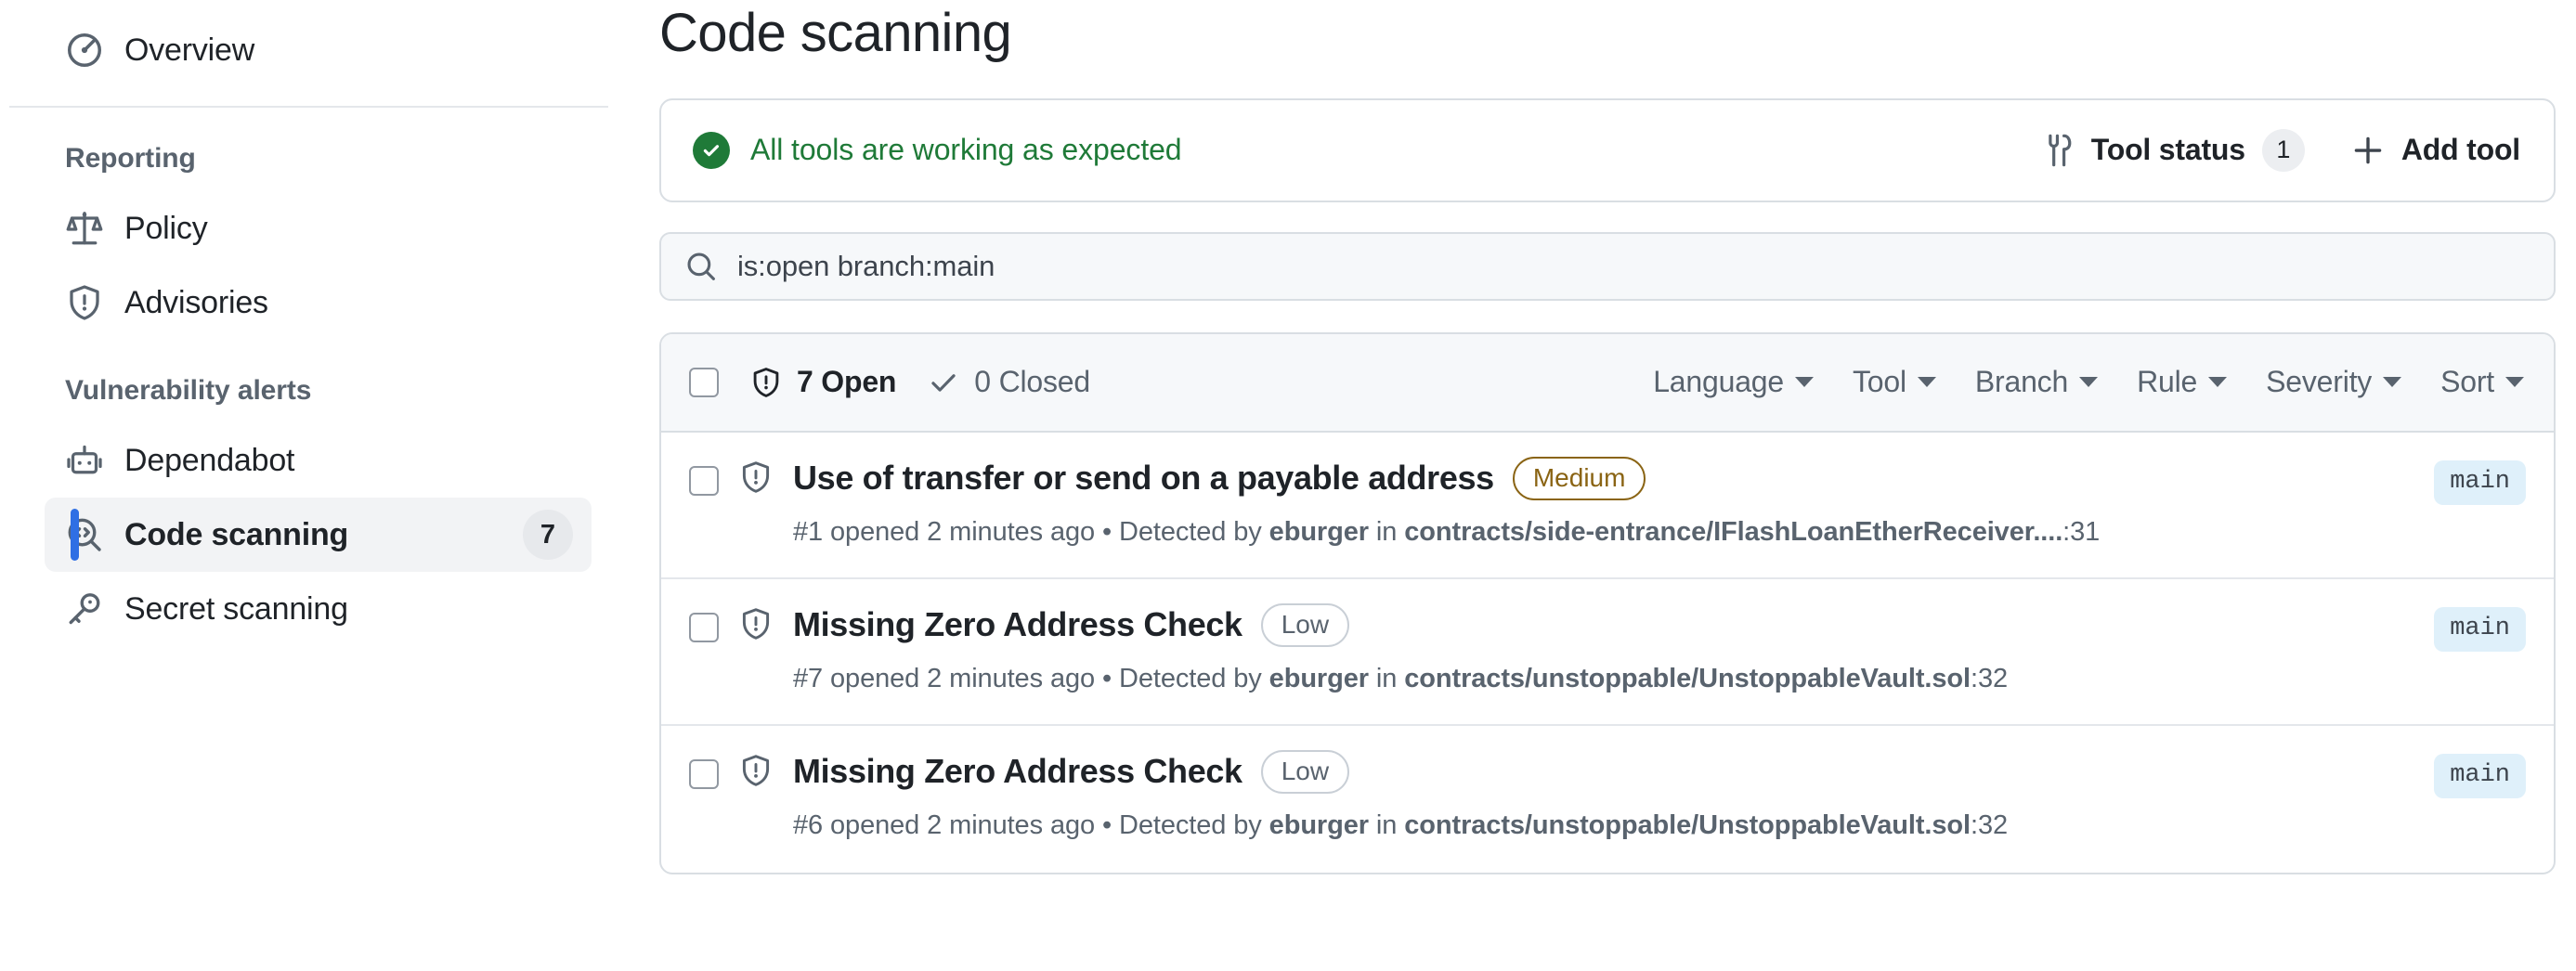 This screenshot has height=971, width=2576. What do you see at coordinates (75, 535) in the screenshot?
I see `active-nav-indicator` at bounding box center [75, 535].